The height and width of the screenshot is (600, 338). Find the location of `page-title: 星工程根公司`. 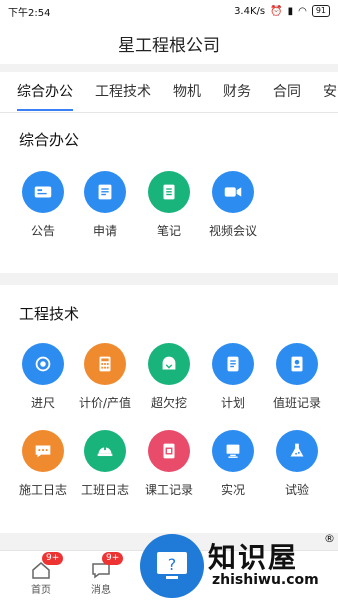

page-title: 星工程根公司 is located at coordinates (169, 45).